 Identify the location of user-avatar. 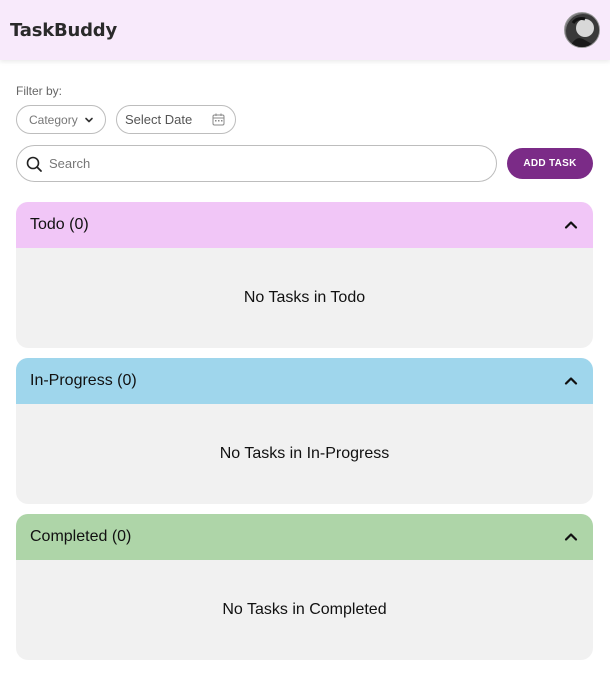
(582, 30).